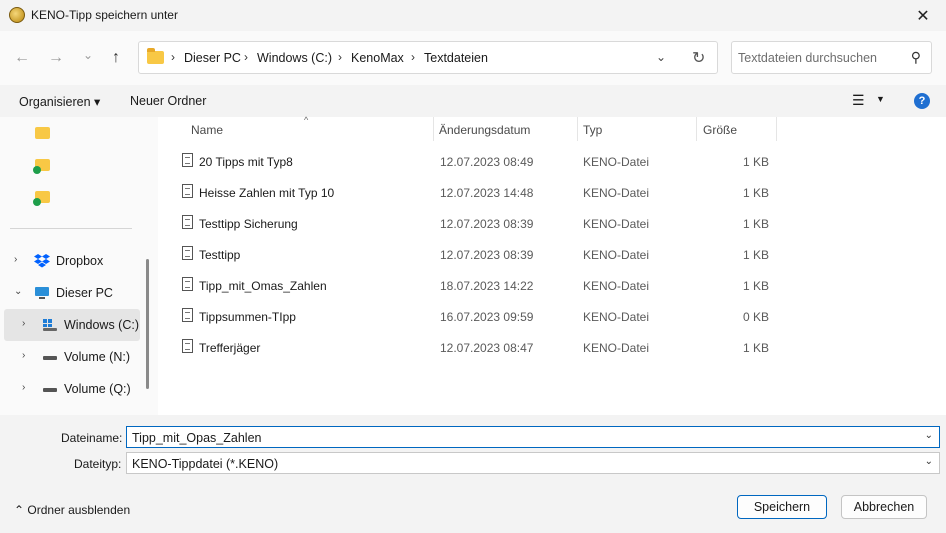  I want to click on filename-label: Dateiname:, so click(92, 438).